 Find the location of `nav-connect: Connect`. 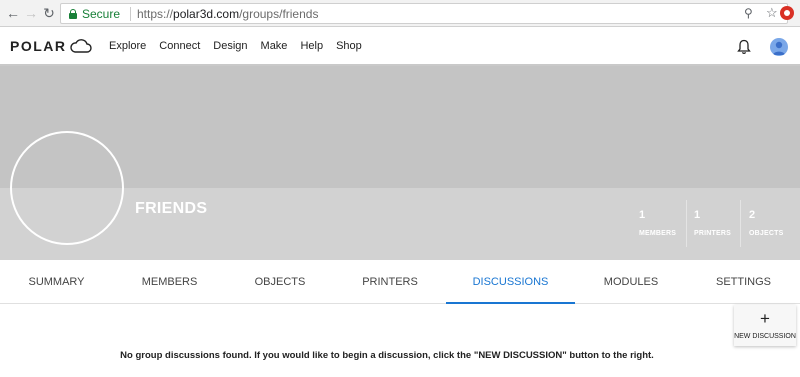

nav-connect: Connect is located at coordinates (179, 46).